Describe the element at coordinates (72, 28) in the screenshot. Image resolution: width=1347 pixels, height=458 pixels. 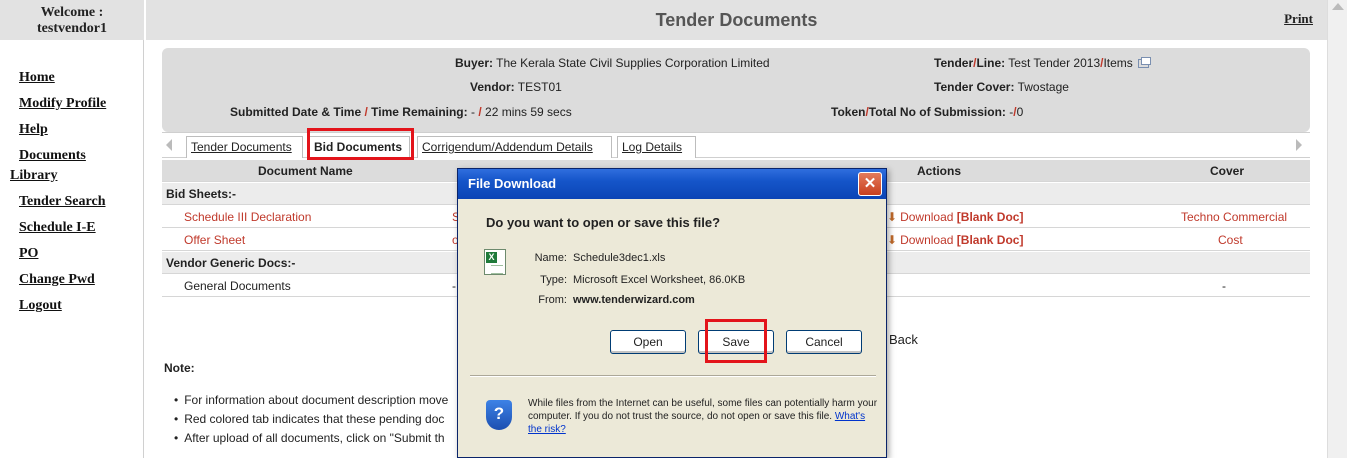
I see `username: testvendor1` at that location.